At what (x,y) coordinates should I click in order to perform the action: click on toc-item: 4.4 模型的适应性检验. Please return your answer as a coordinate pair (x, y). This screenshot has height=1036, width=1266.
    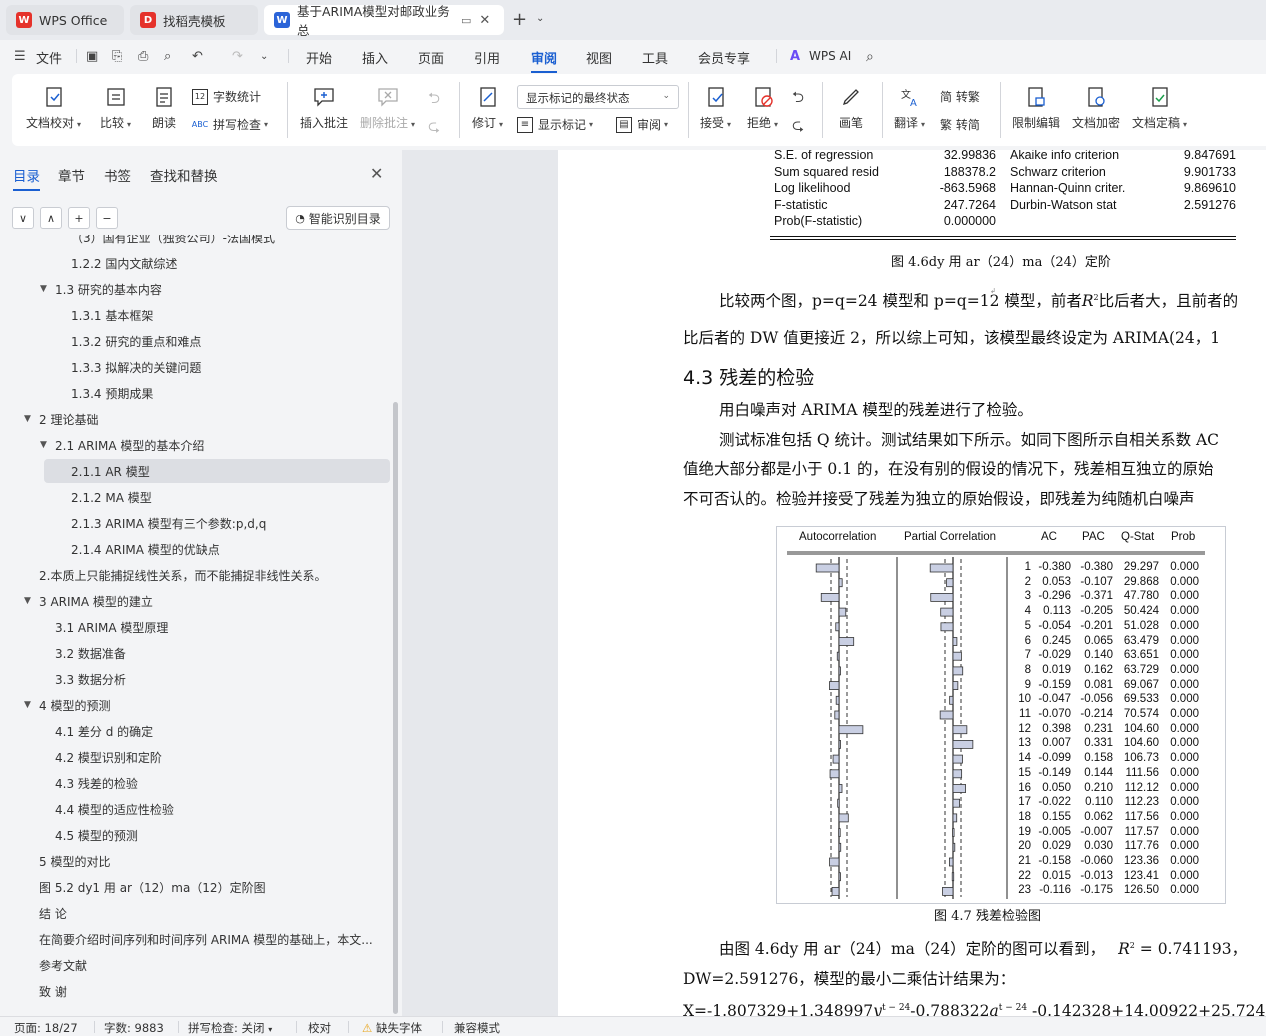
    Looking at the image, I should click on (114, 809).